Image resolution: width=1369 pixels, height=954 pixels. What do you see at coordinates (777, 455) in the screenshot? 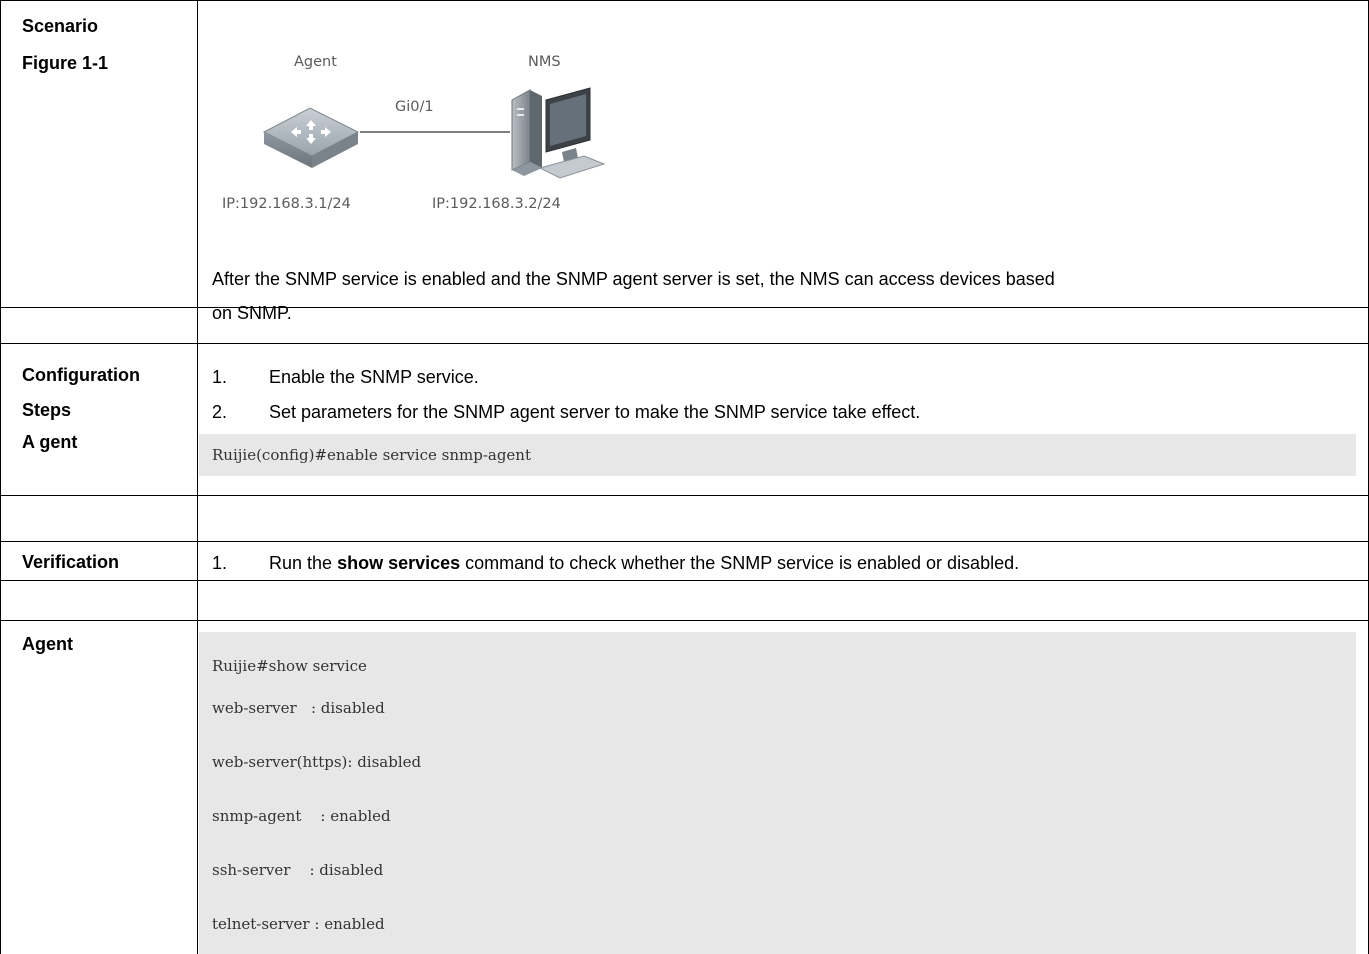
I see `agent-config-code-block: Ruijie(config)#enable service snmp-agent` at bounding box center [777, 455].